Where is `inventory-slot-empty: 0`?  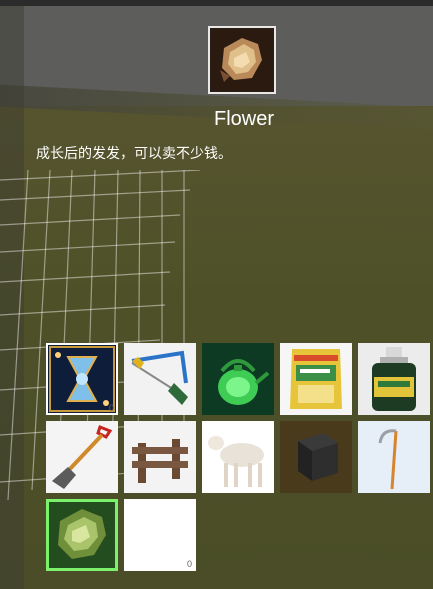
inventory-slot-empty: 0 is located at coordinates (160, 535).